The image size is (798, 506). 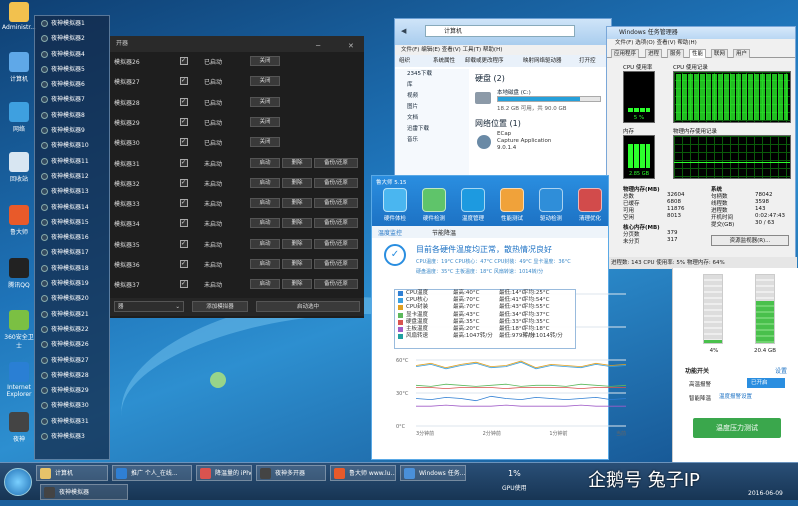 I want to click on emulator-list-item: 夜神模拟器12, so click(x=72, y=176).